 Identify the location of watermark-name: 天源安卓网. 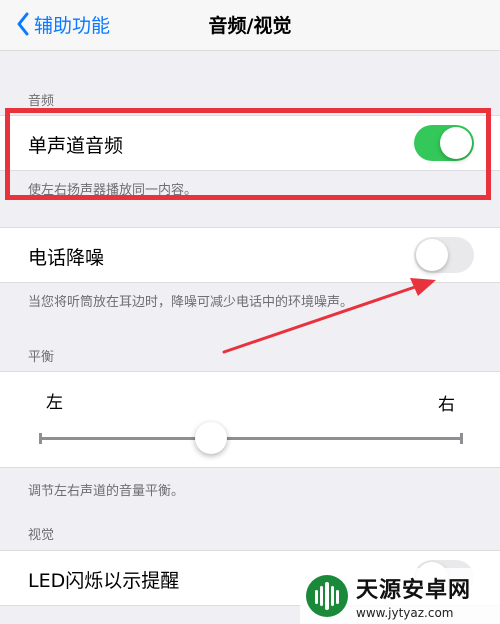
(414, 590).